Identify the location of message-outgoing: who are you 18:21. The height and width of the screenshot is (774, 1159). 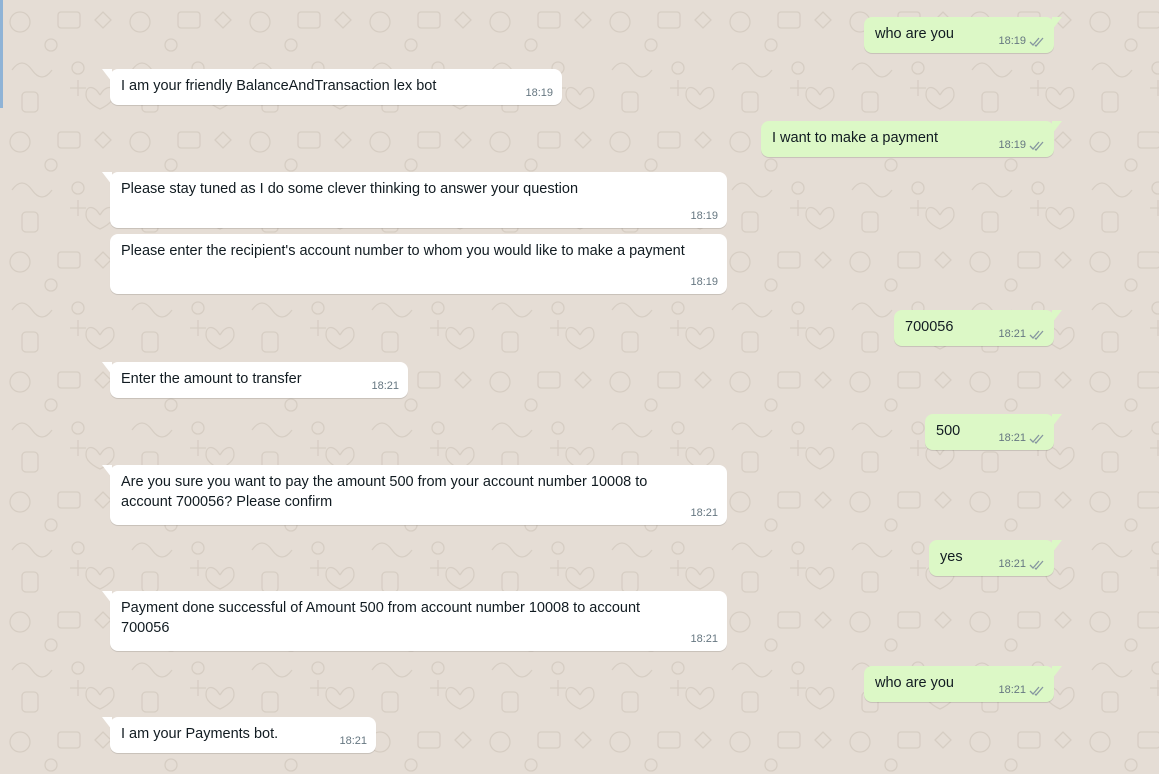
(963, 684).